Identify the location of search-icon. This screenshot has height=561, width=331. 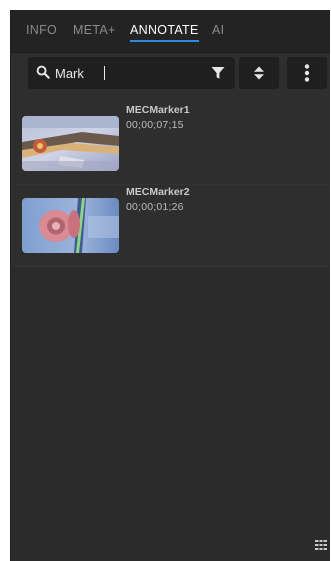
(43, 72).